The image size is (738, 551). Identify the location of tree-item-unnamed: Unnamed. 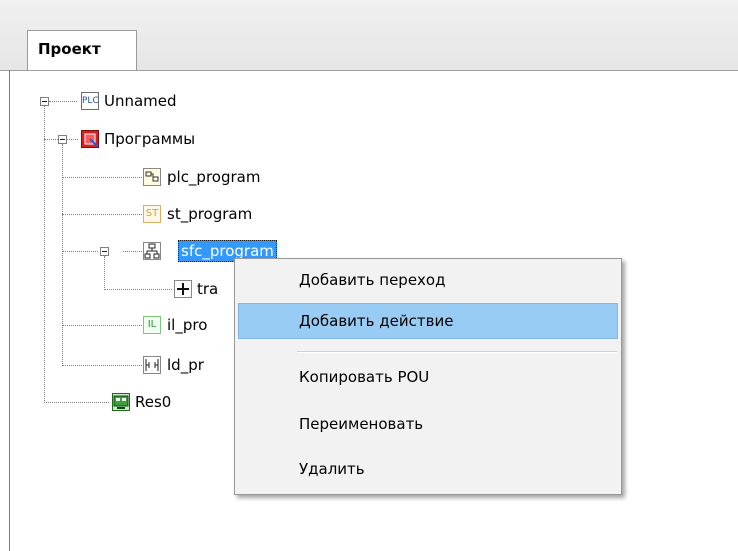
(140, 101).